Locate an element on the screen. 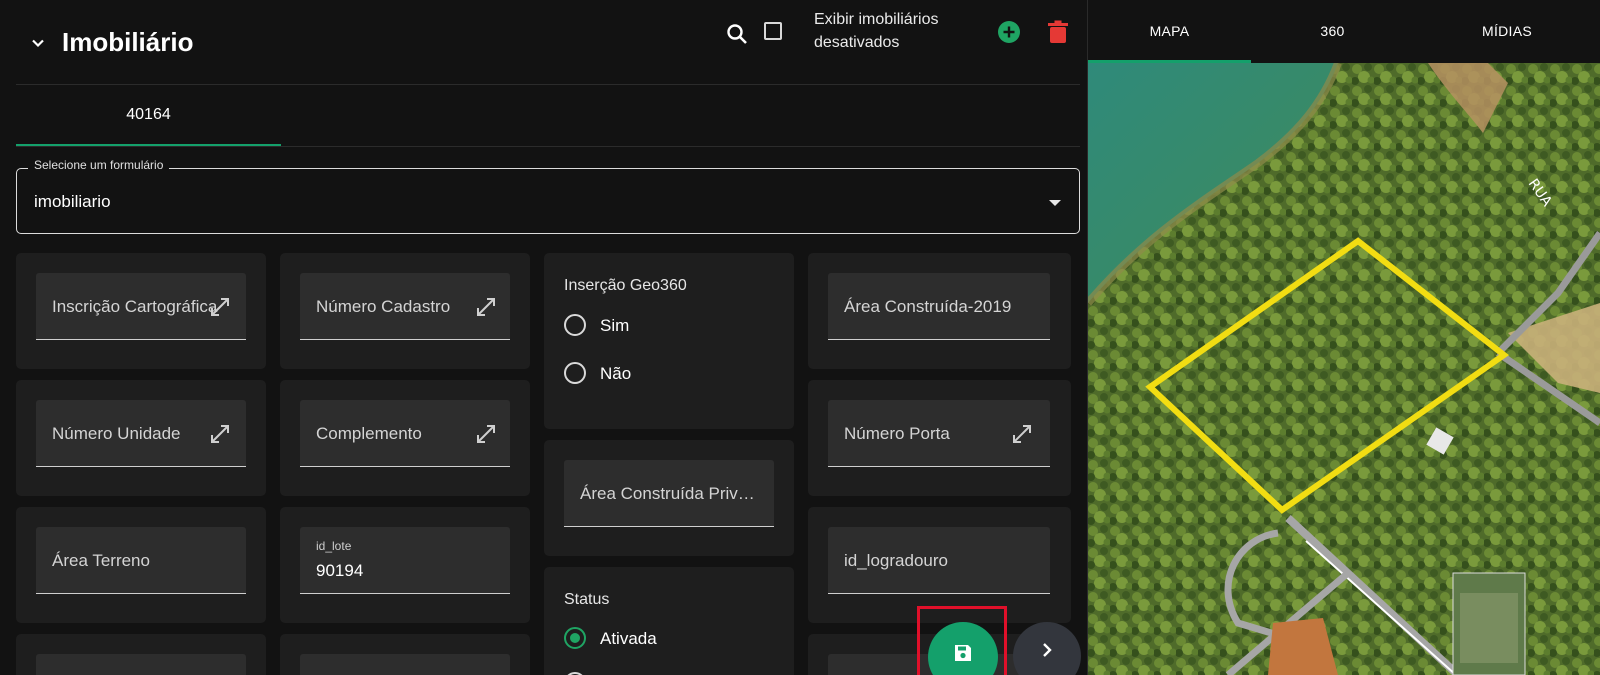  field-label: Número Cadastro is located at coordinates (383, 306).